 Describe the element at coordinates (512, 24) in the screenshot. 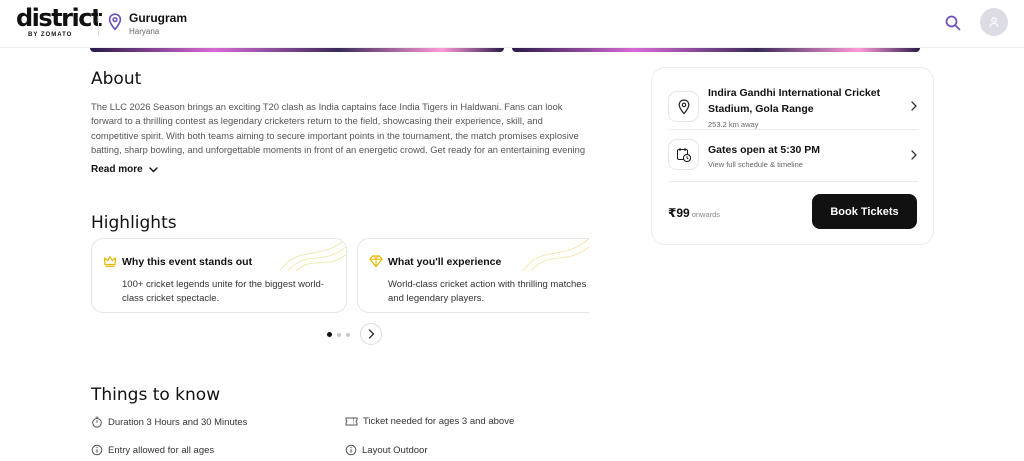

I see `top-nav-bar: district BY ZOMATO Gurugram Haryana` at that location.